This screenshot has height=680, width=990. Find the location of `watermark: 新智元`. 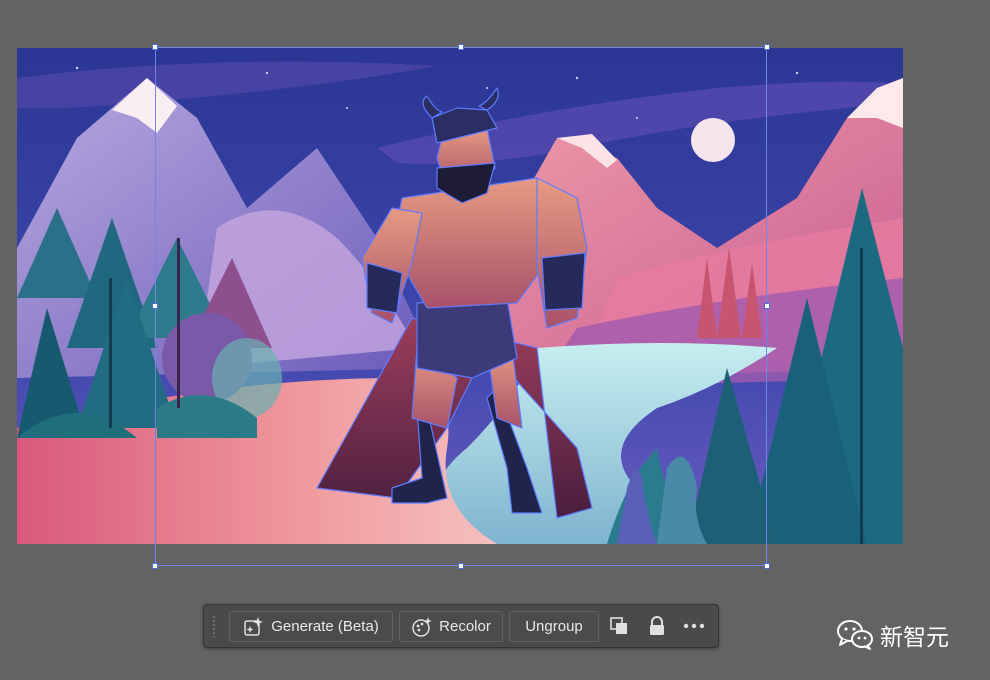

watermark: 新智元 is located at coordinates (892, 635).